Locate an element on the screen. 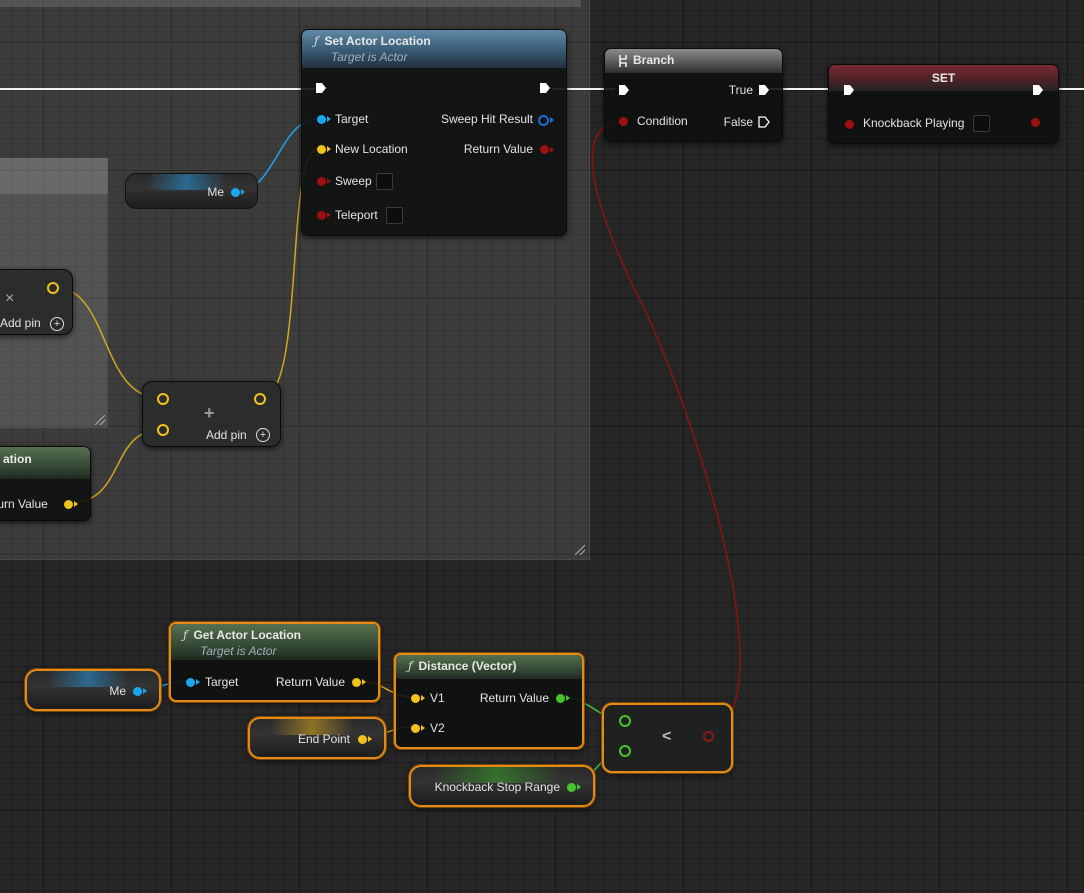  return-value-label: turn Value is located at coordinates (24, 504).